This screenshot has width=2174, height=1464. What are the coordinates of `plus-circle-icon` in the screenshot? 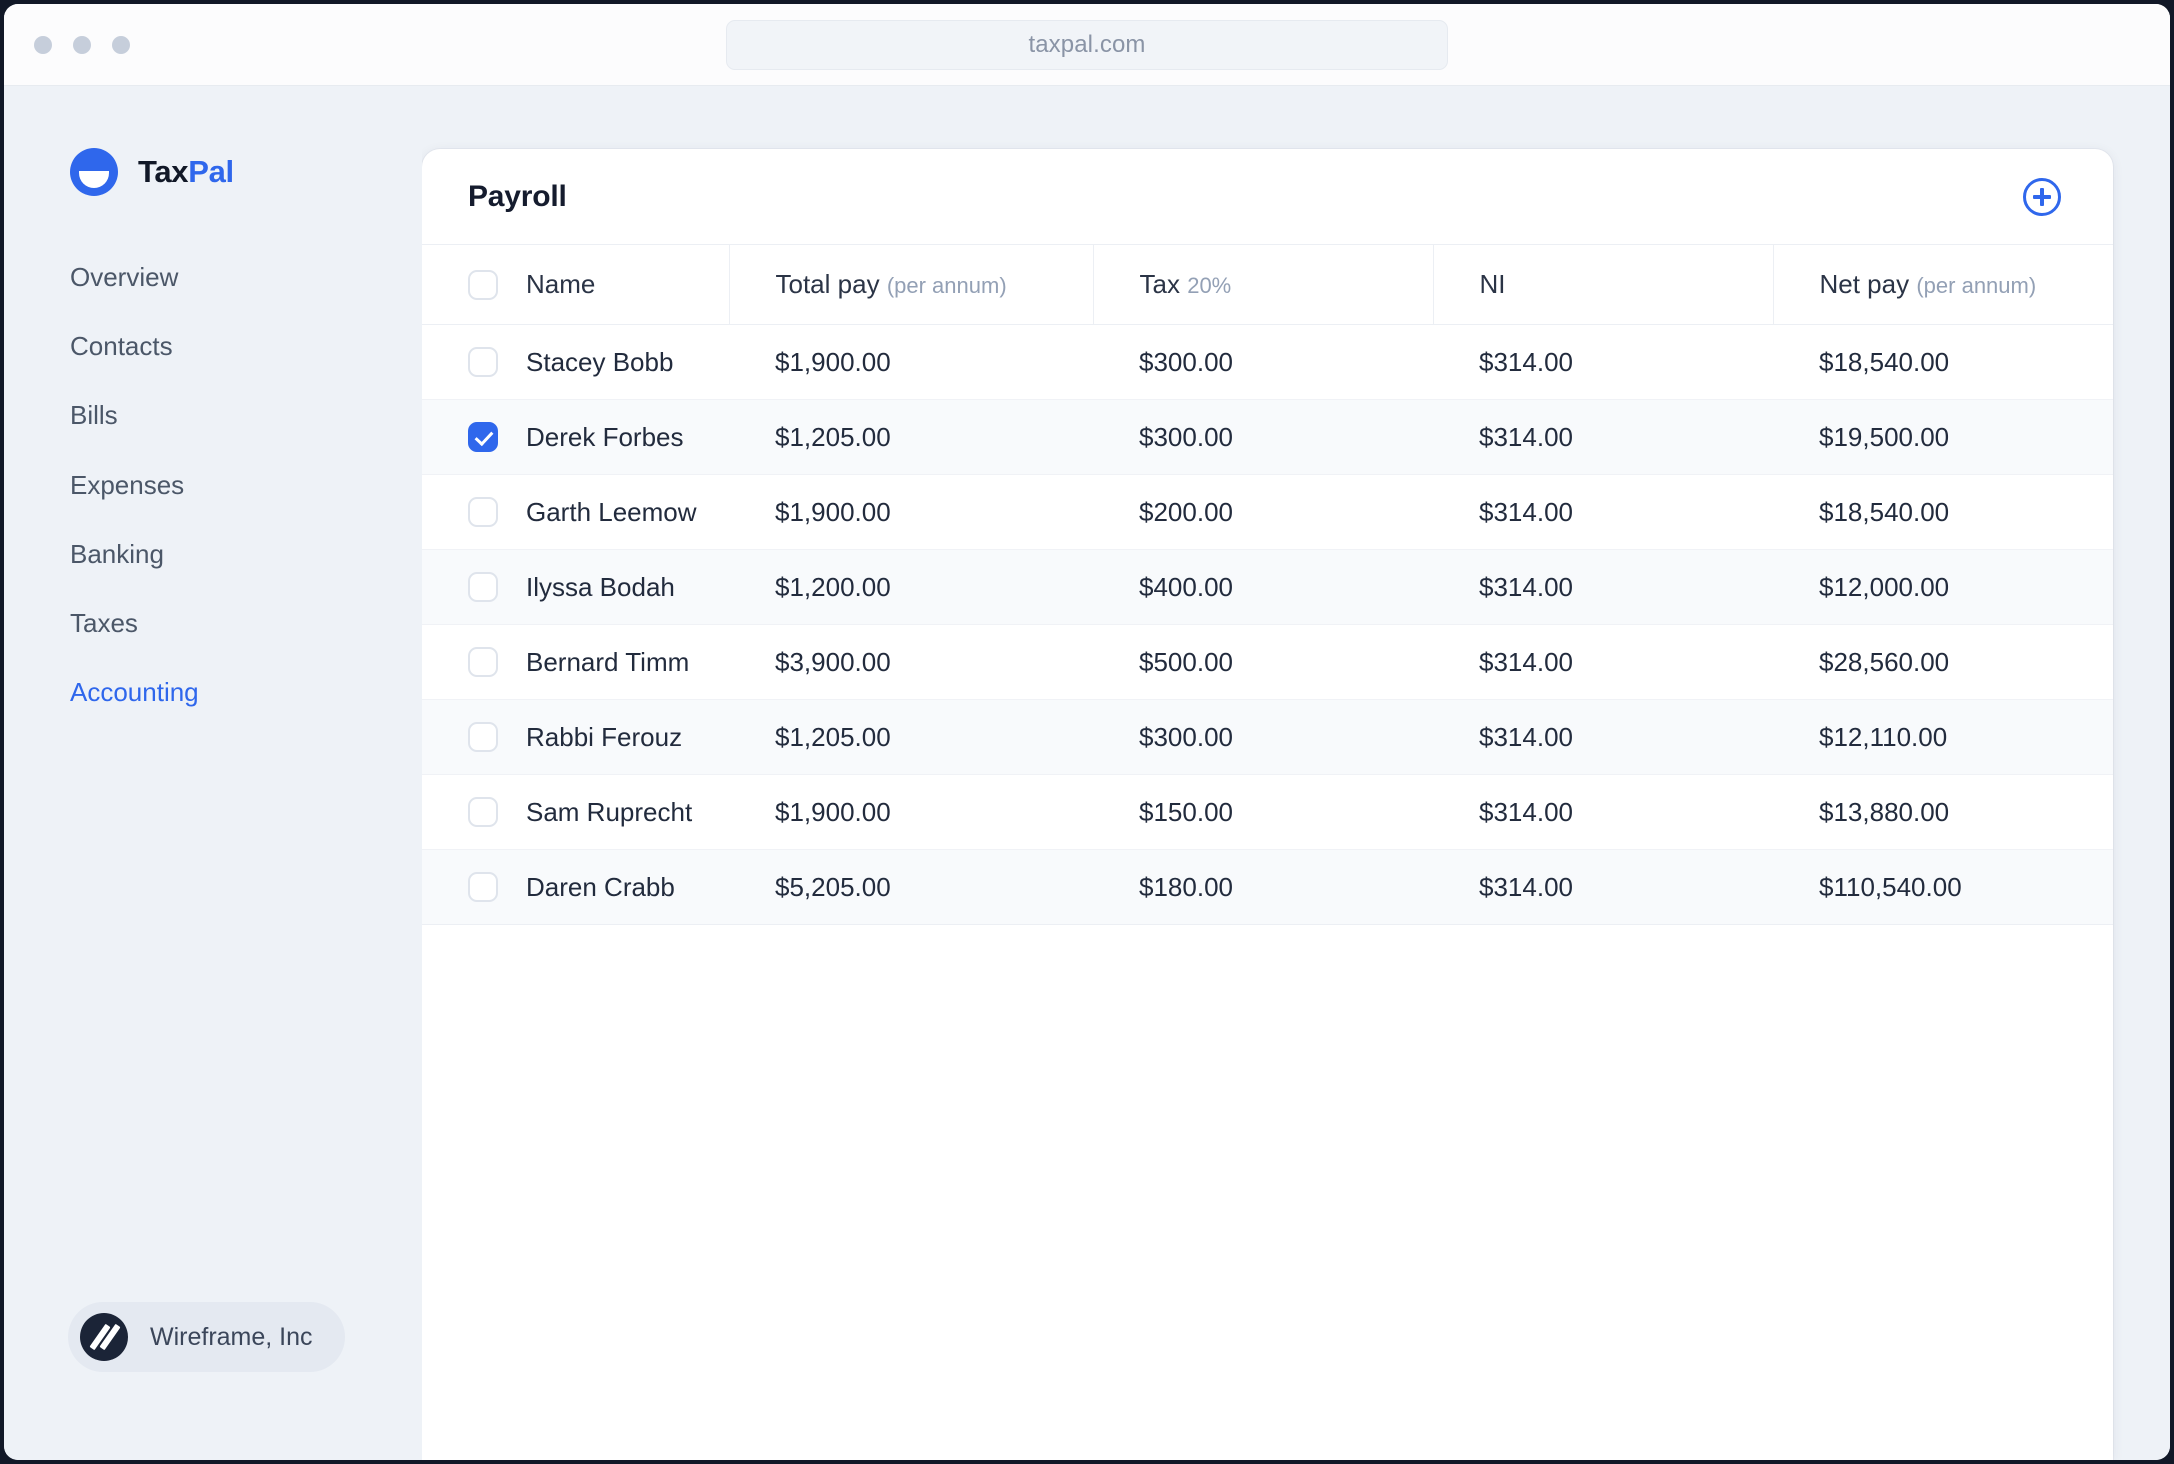 It's located at (2042, 196).